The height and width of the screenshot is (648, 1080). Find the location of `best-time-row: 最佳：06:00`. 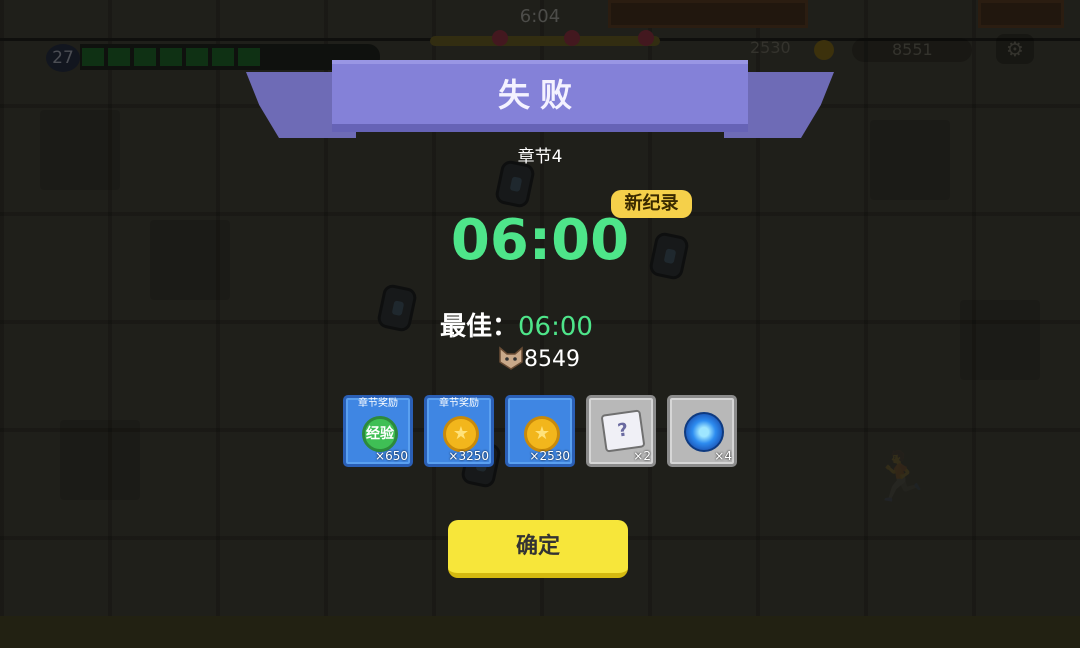

best-time-row: 最佳：06:00 is located at coordinates (540, 324).